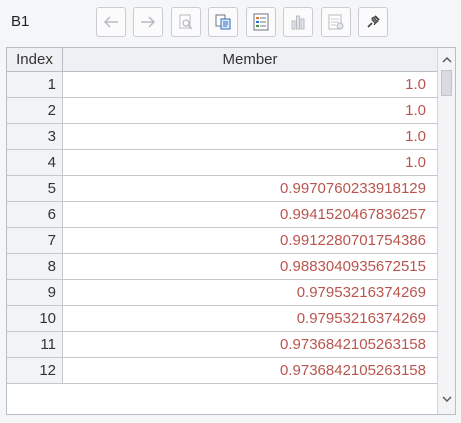  I want to click on table-row: 11 0.9736842105263158, so click(222, 345).